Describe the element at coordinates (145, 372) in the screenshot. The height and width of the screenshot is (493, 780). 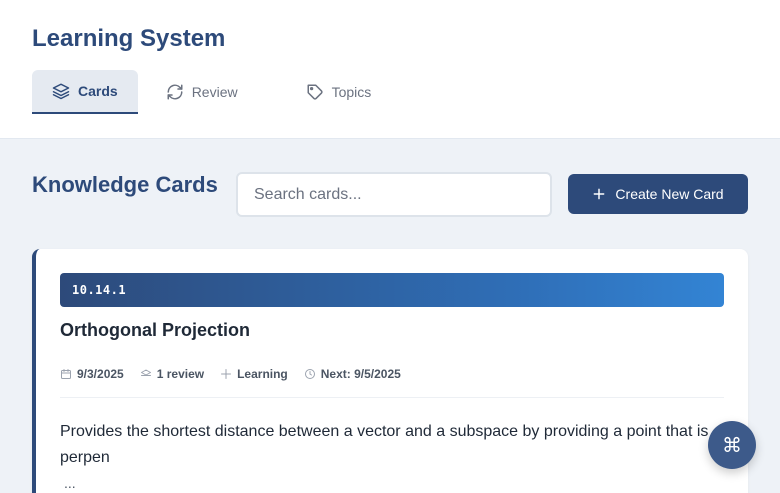
I see `stack-icon` at that location.